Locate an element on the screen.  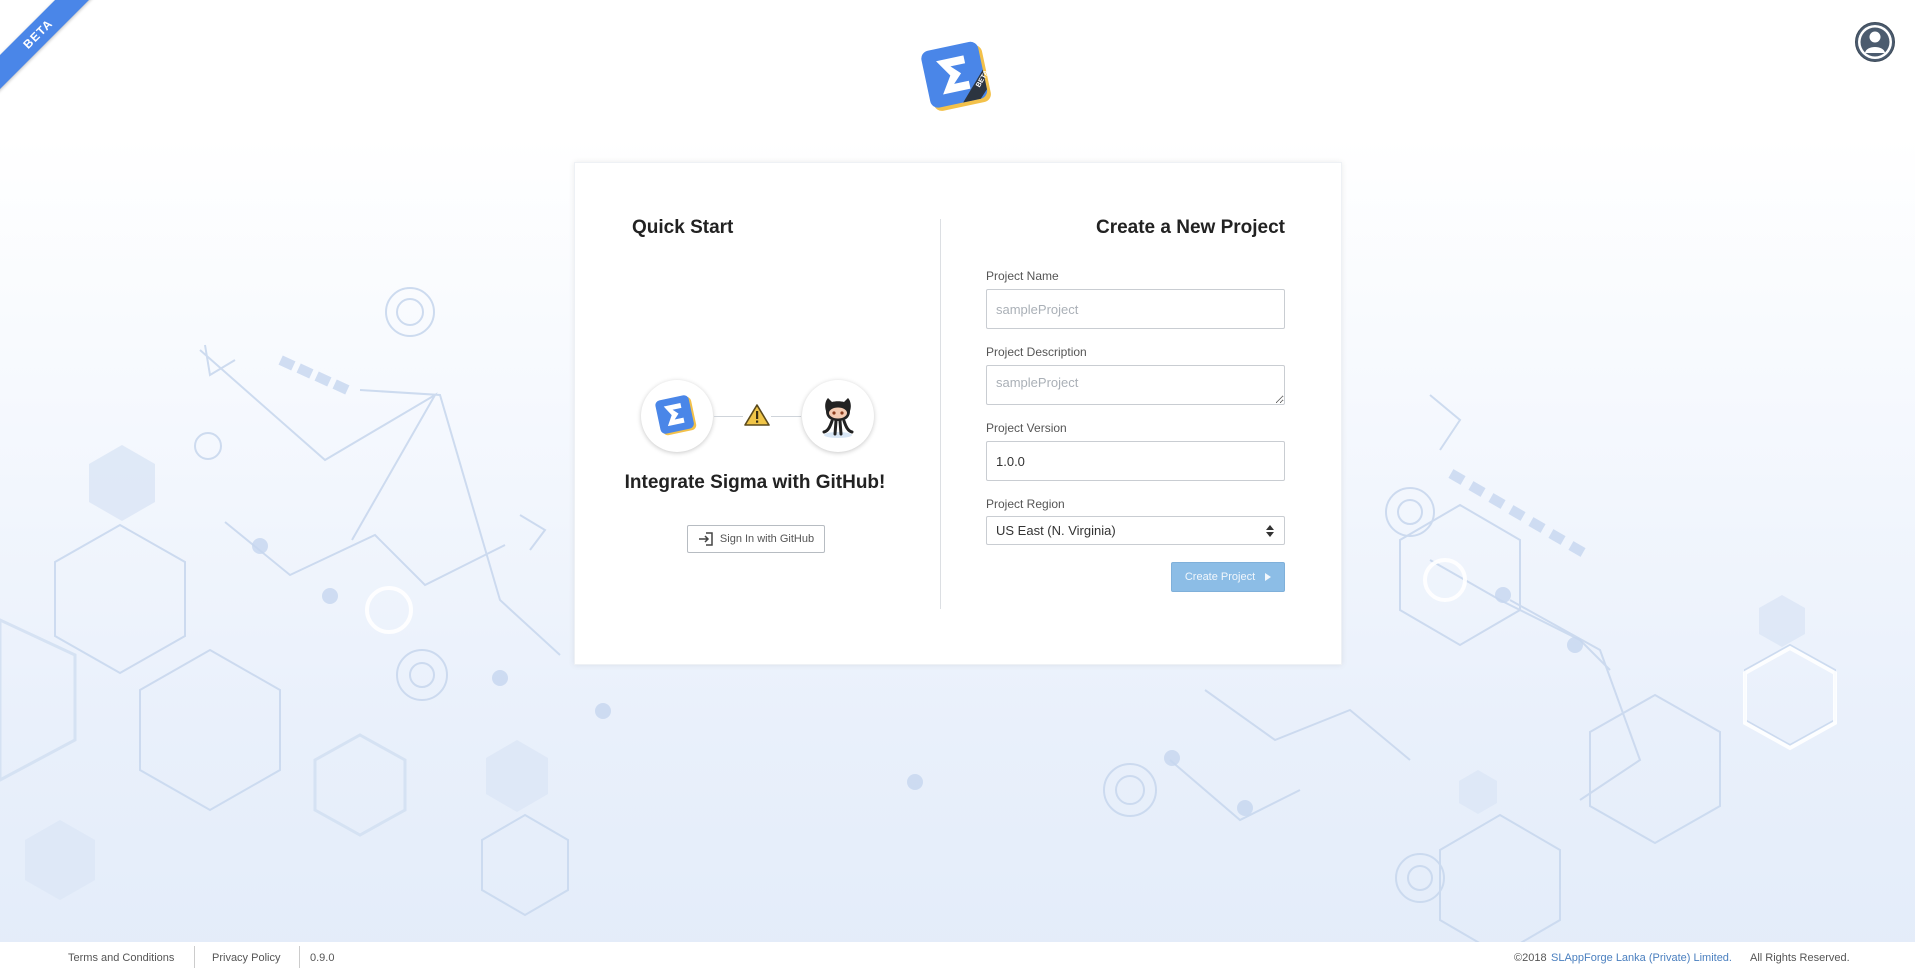
integration-title: Integrate Sigma with GitHub! is located at coordinates (755, 482).